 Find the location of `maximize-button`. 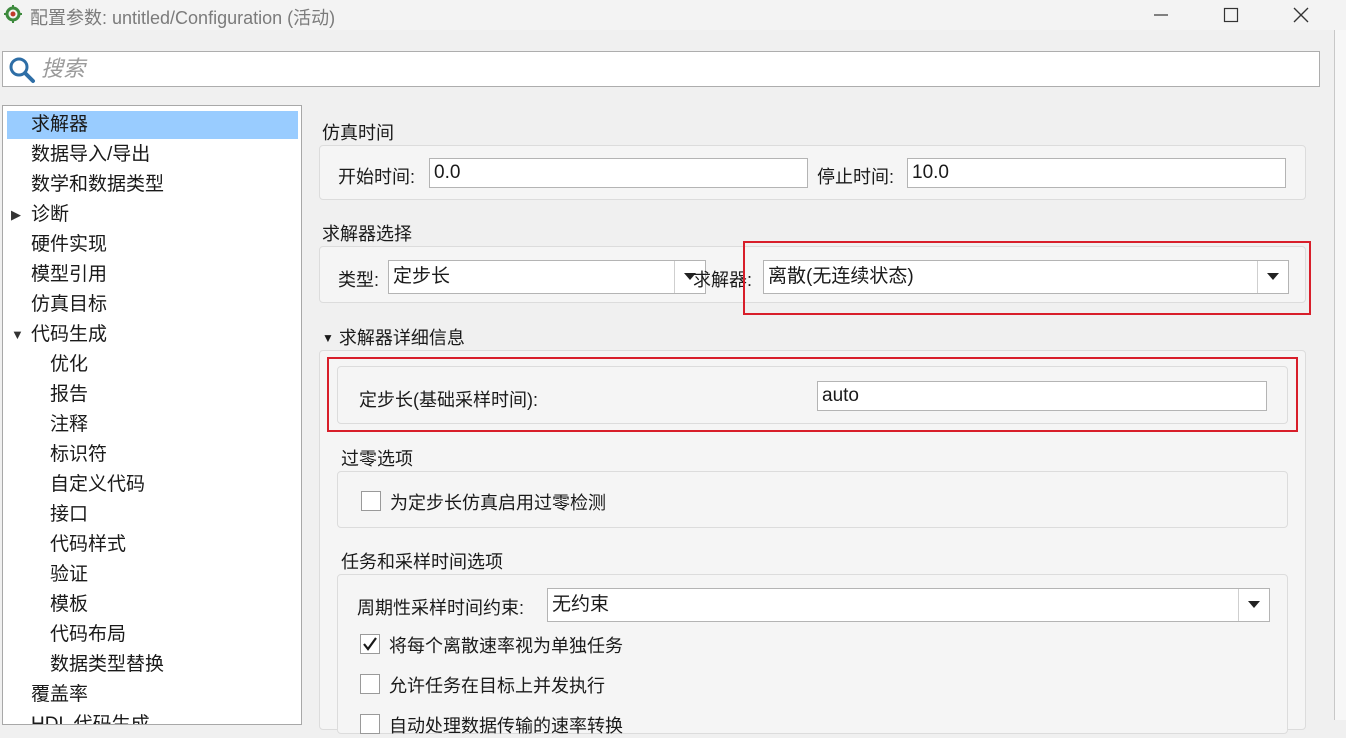

maximize-button is located at coordinates (1231, 15).